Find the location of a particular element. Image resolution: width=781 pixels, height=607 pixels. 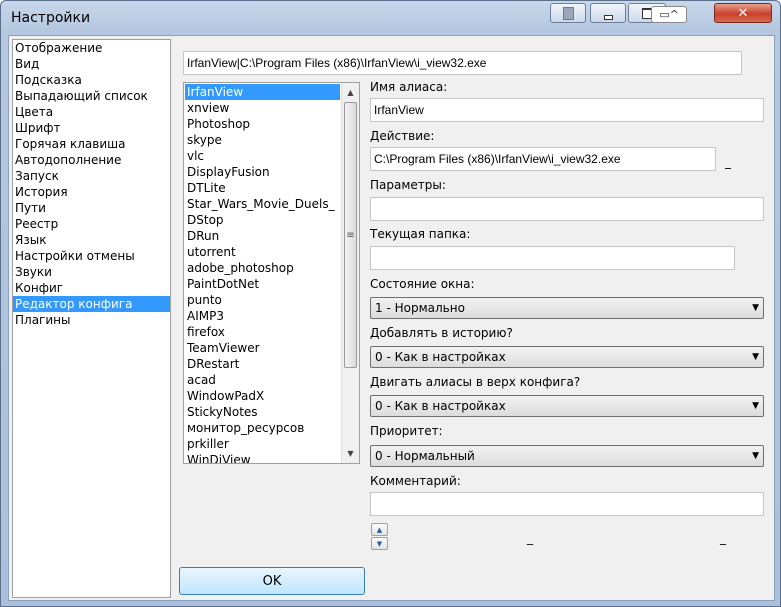

sidebar-item: Редактор конфига is located at coordinates (91, 304).